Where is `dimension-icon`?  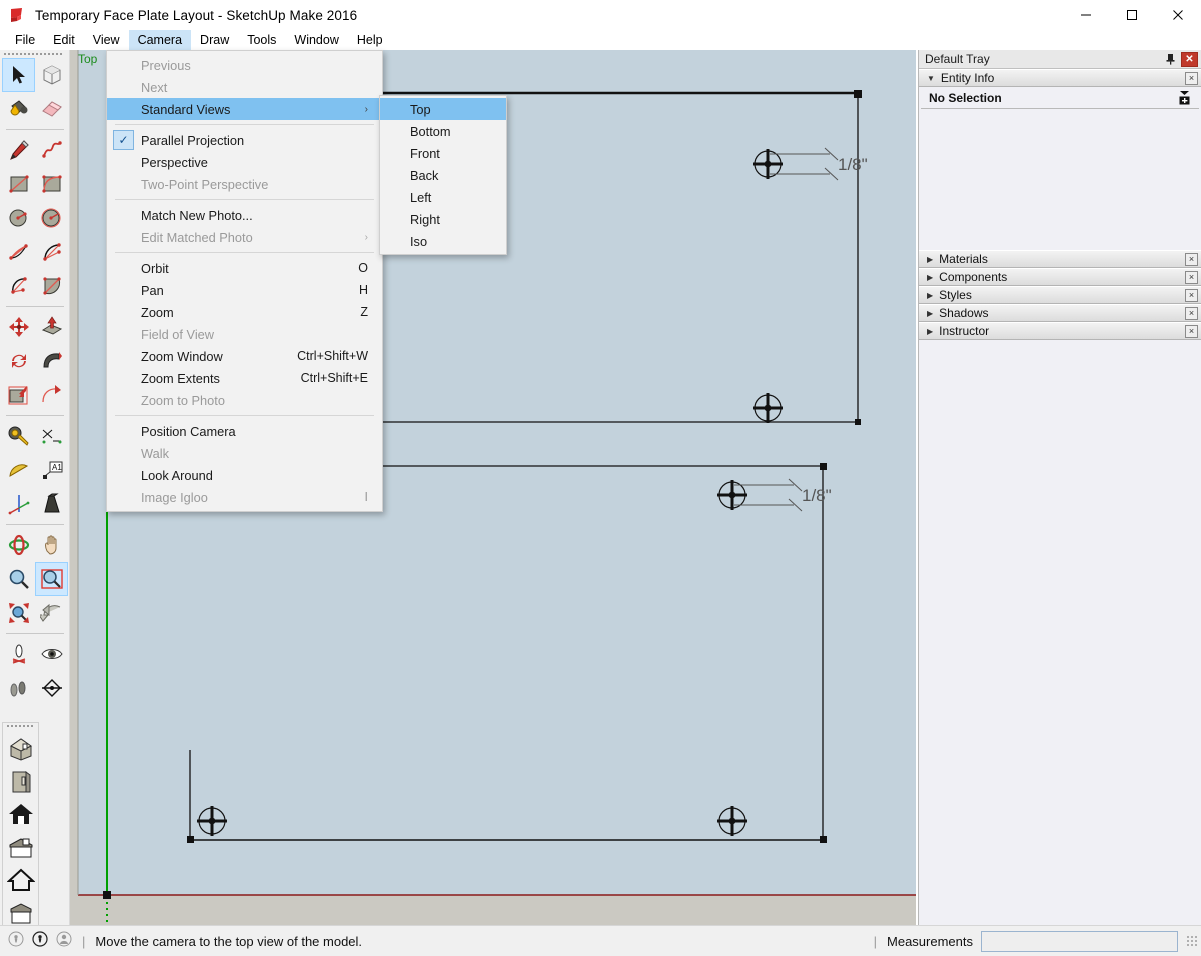 dimension-icon is located at coordinates (51, 436).